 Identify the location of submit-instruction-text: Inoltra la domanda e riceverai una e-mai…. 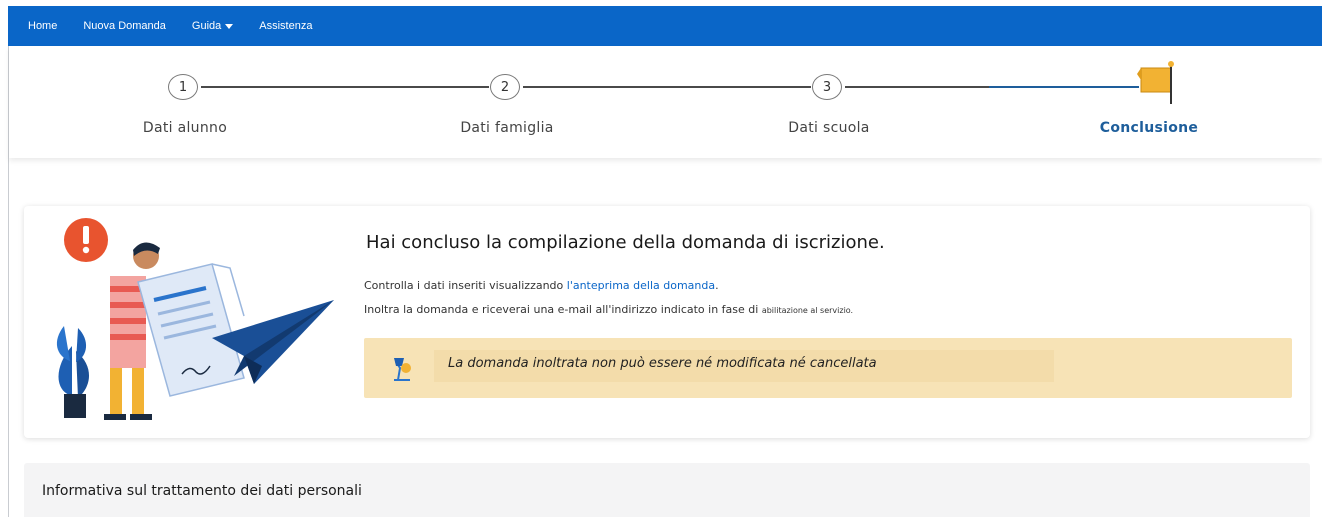
(563, 309).